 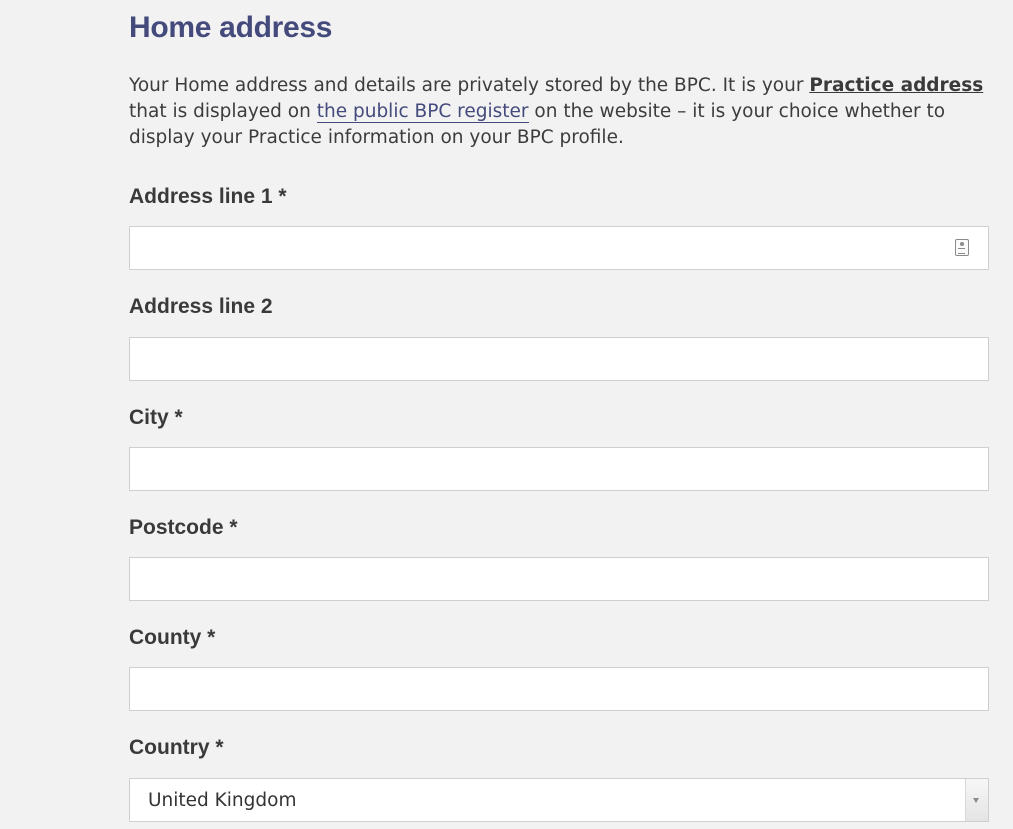 What do you see at coordinates (231, 27) in the screenshot?
I see `section-title: Home address` at bounding box center [231, 27].